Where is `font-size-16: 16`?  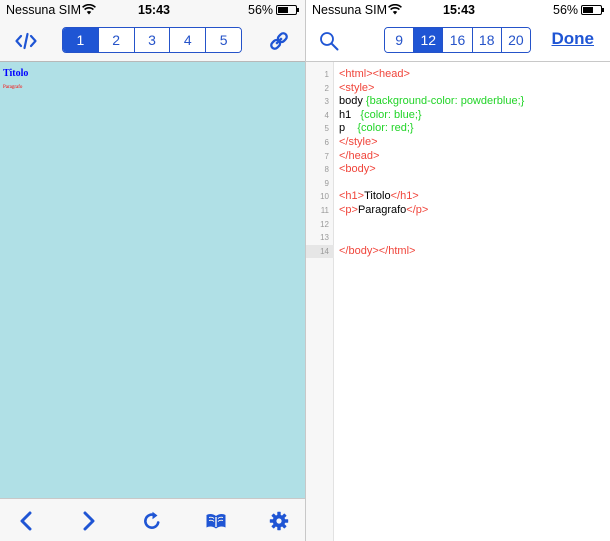
font-size-16: 16 is located at coordinates (457, 40).